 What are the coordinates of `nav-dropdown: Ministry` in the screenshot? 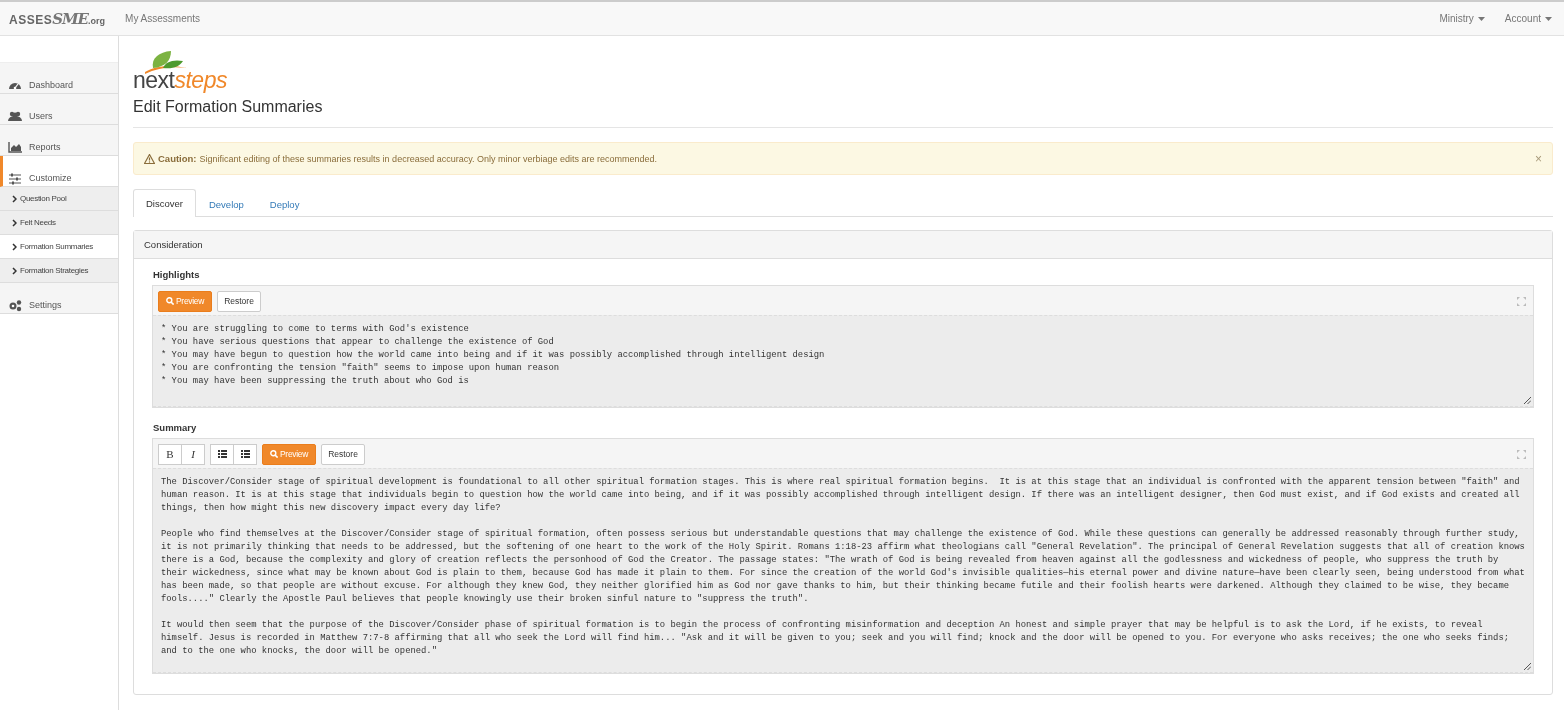 It's located at (1462, 18).